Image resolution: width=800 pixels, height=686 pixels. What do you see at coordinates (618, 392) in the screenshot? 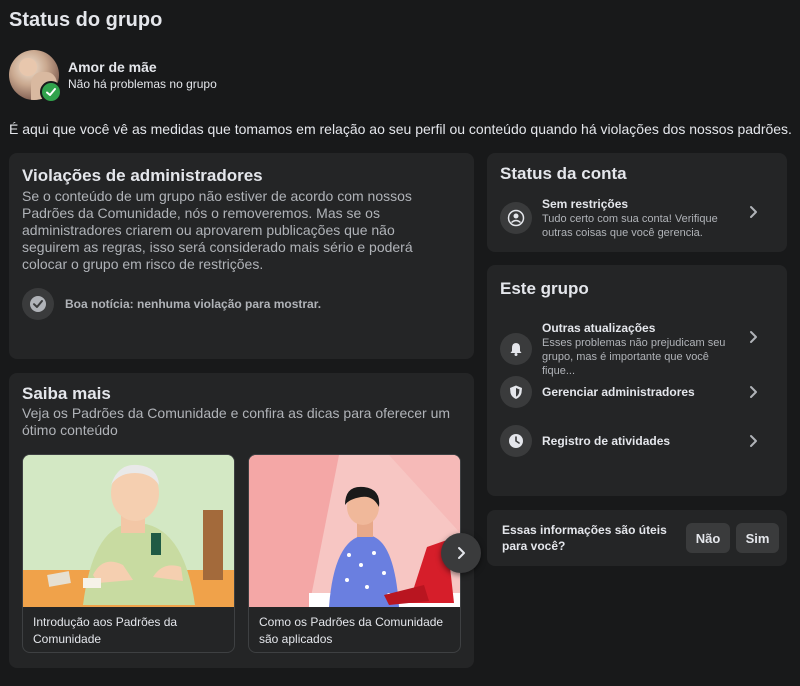
I see `this-group-item-title: Gerenciar administradores` at bounding box center [618, 392].